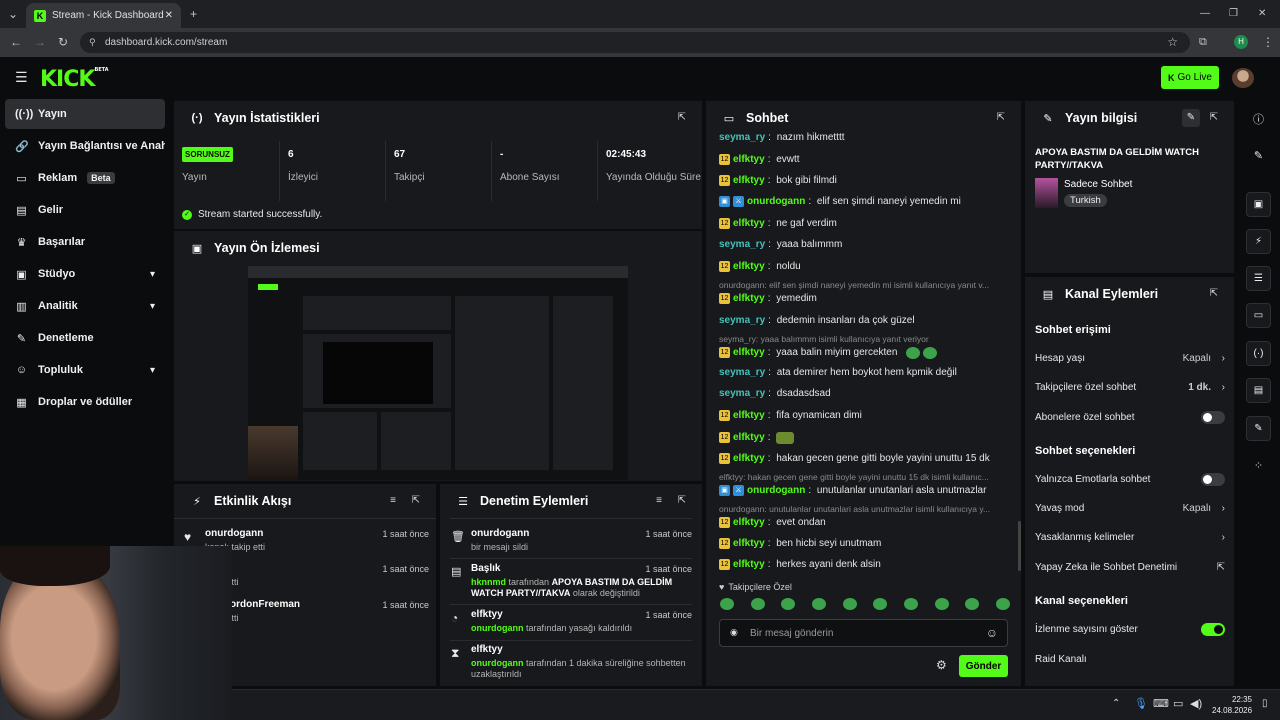 This screenshot has height=720, width=1280. What do you see at coordinates (85, 146) in the screenshot?
I see `sidebar-item-stream-key: 🔗Yayın Bağlantısı ve Anahtarı` at bounding box center [85, 146].